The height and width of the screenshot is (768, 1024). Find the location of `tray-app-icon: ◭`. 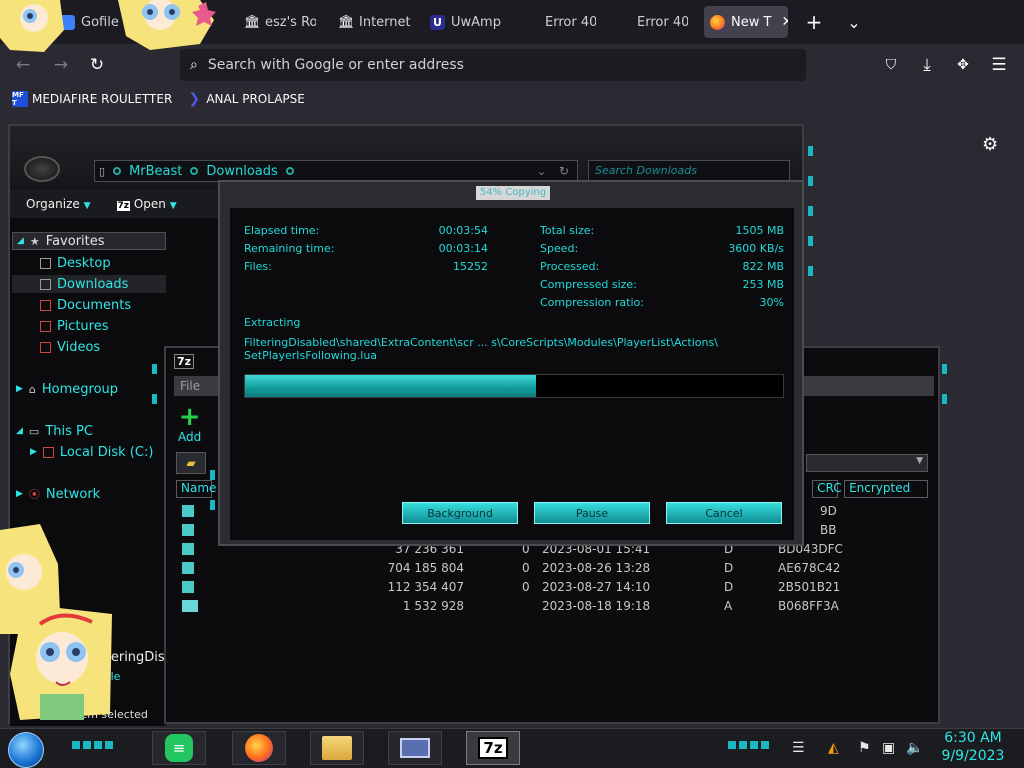

tray-app-icon: ◭ is located at coordinates (833, 748).